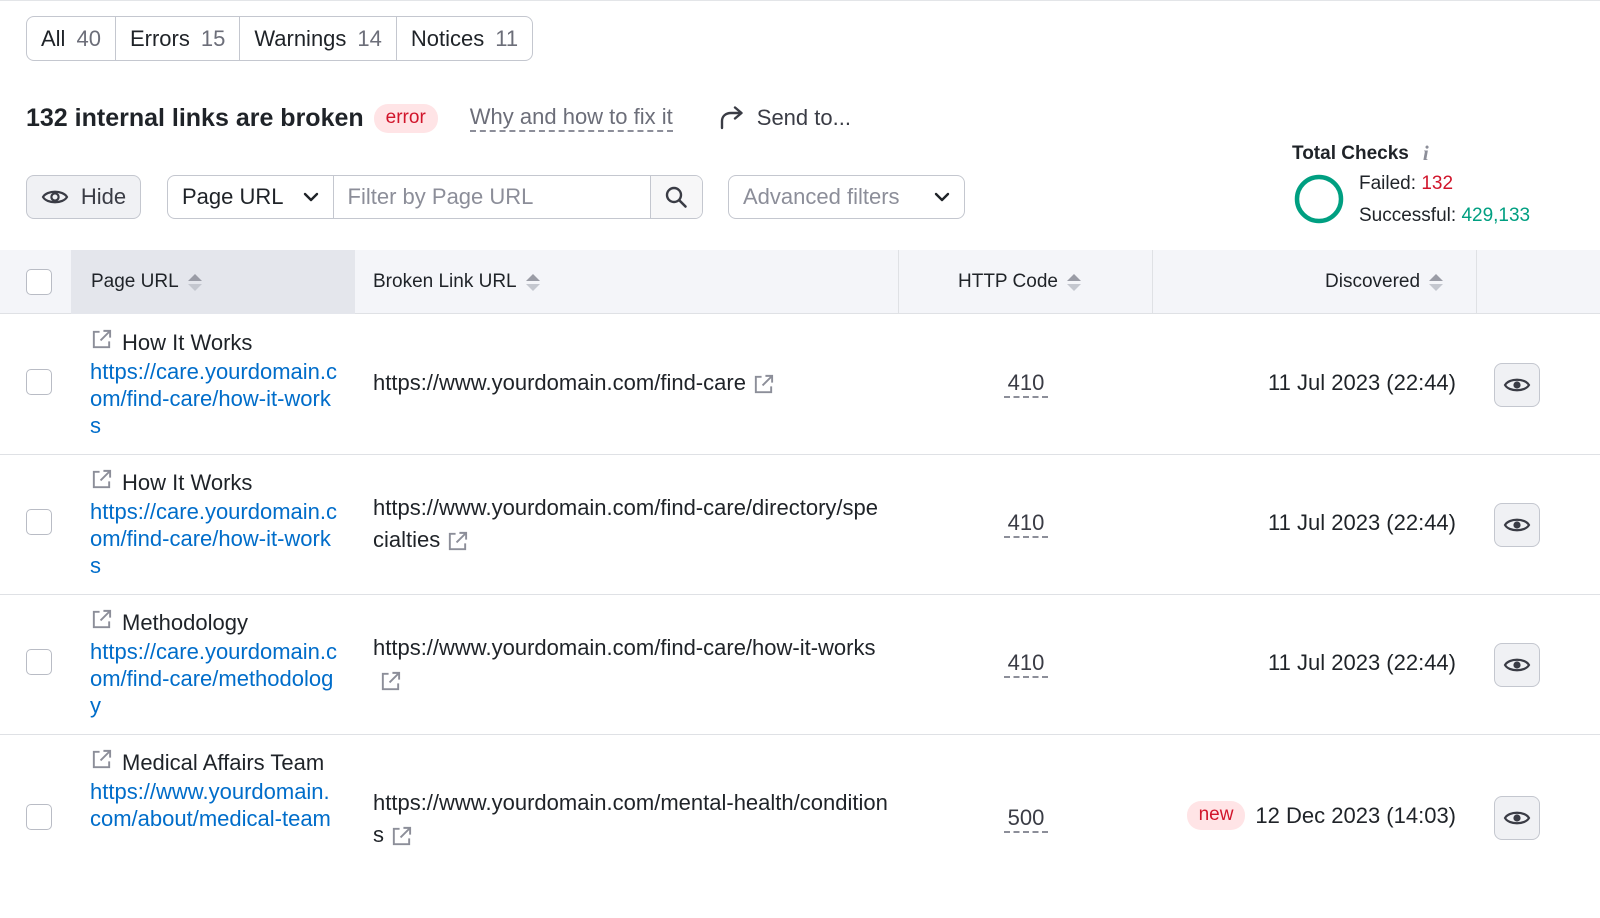  What do you see at coordinates (1388, 183) in the screenshot?
I see `failed-label: Failed:` at bounding box center [1388, 183].